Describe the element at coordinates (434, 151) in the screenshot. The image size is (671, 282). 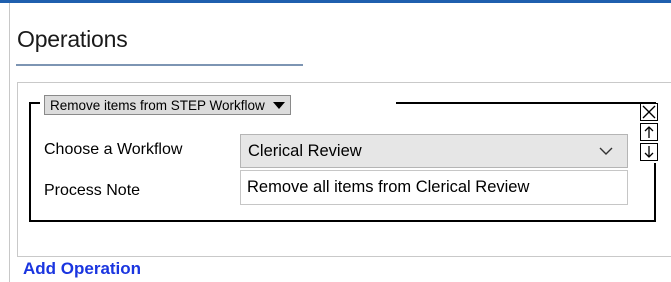
I see `workflow-select: Clerical Review` at that location.